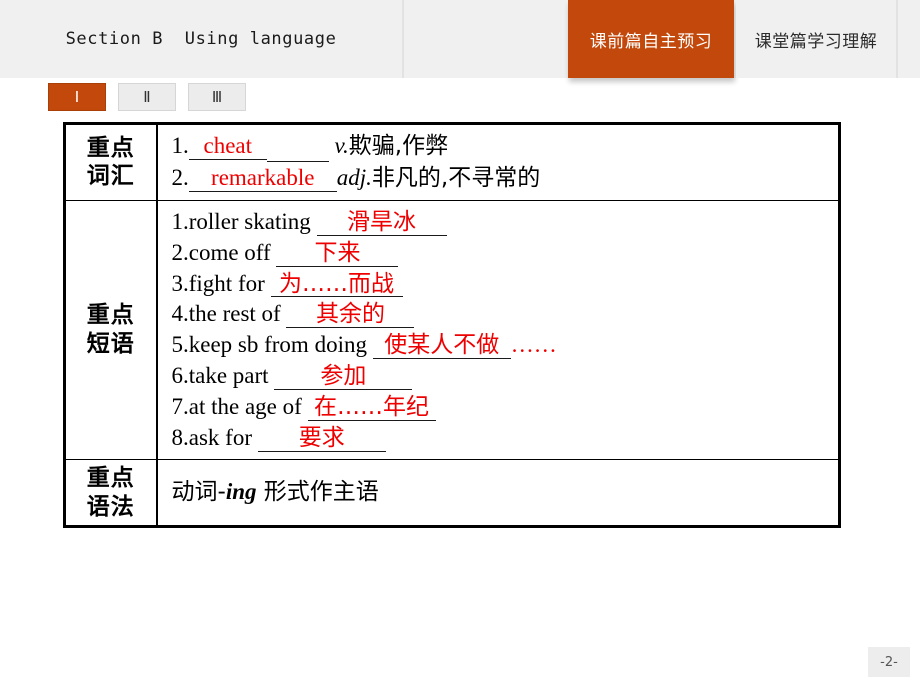  I want to click on phrase-item-number: 4., so click(180, 314).